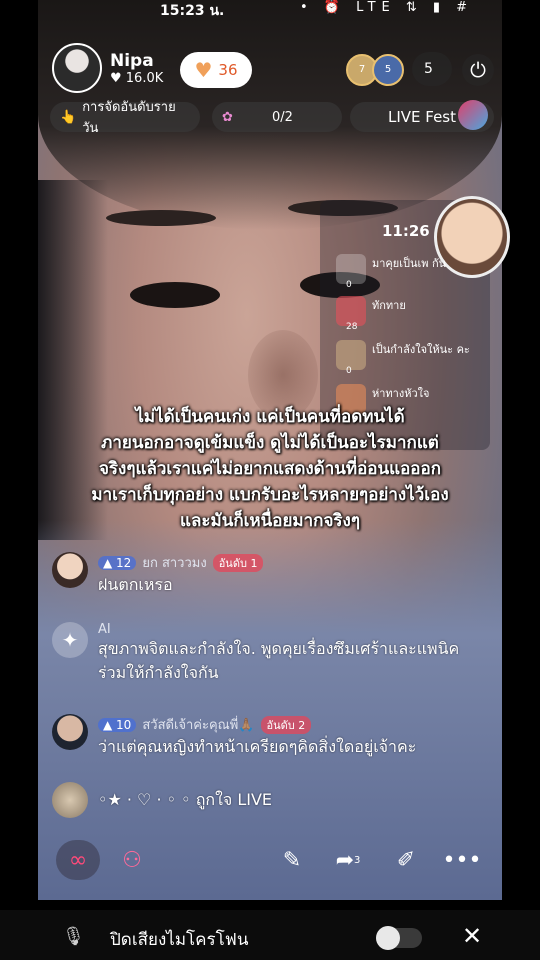 This screenshot has width=540, height=960. What do you see at coordinates (388, 70) in the screenshot?
I see `viewer-avatar: 5` at bounding box center [388, 70].